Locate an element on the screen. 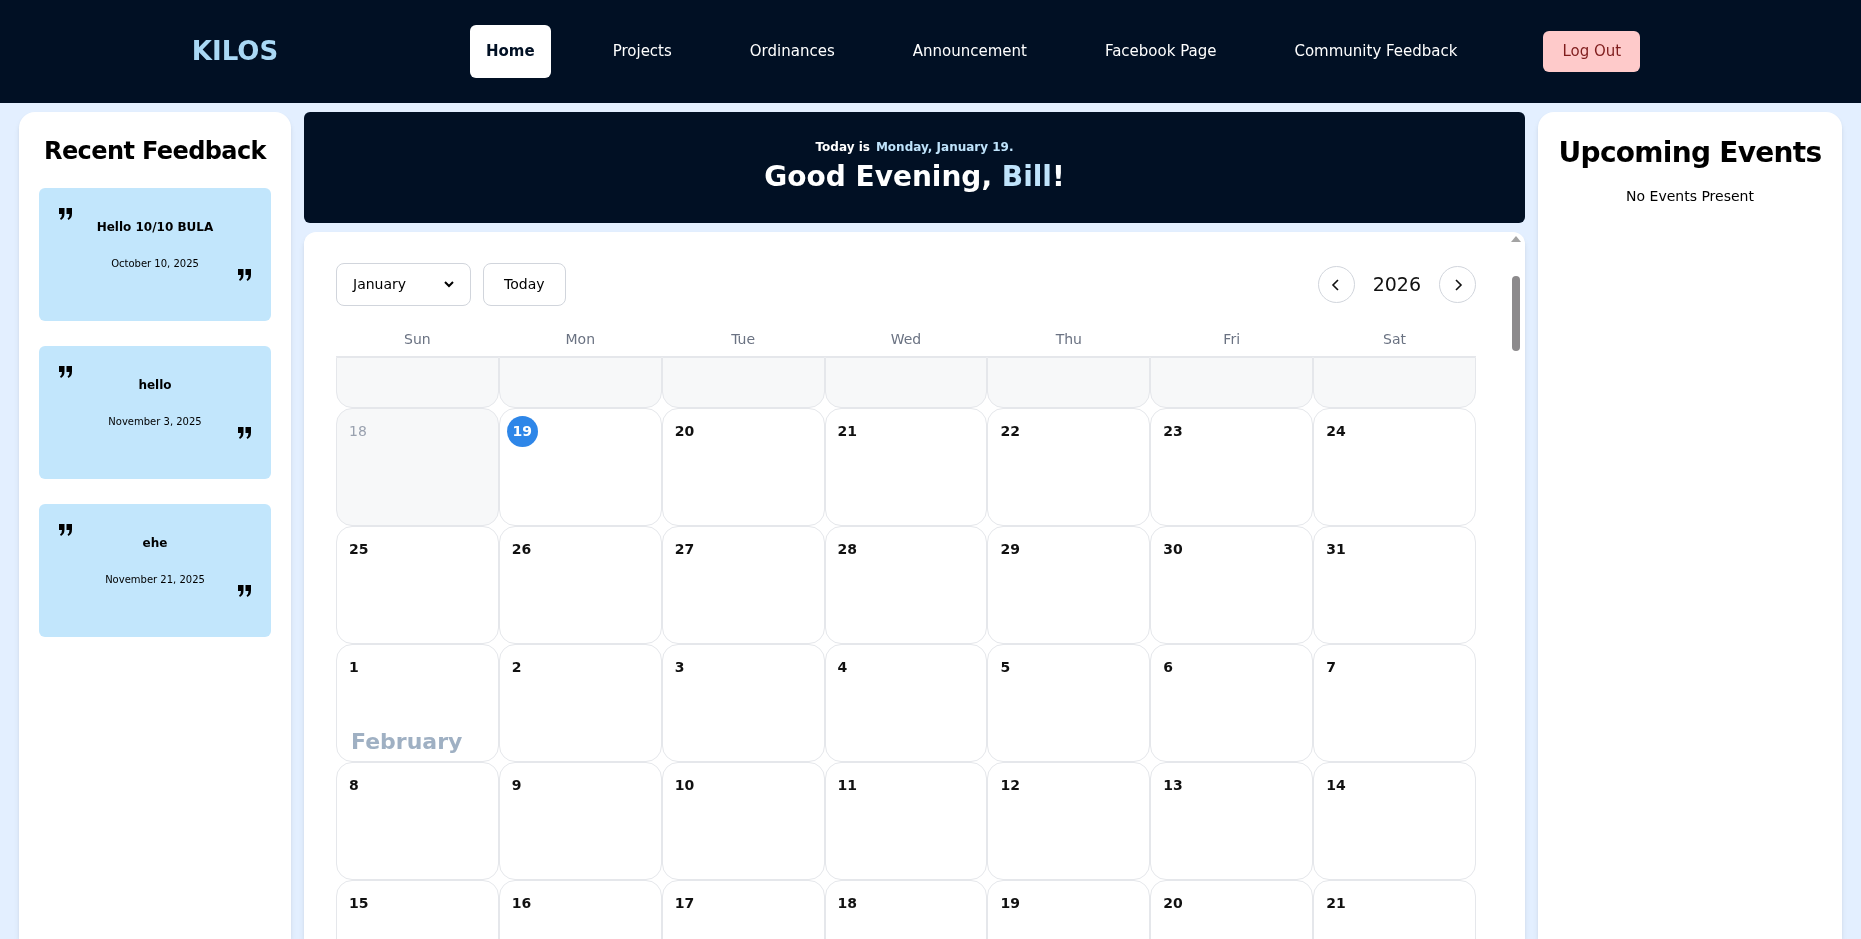 This screenshot has height=939, width=1861. feedback-text: Hello 10/10 BULA is located at coordinates (155, 227).